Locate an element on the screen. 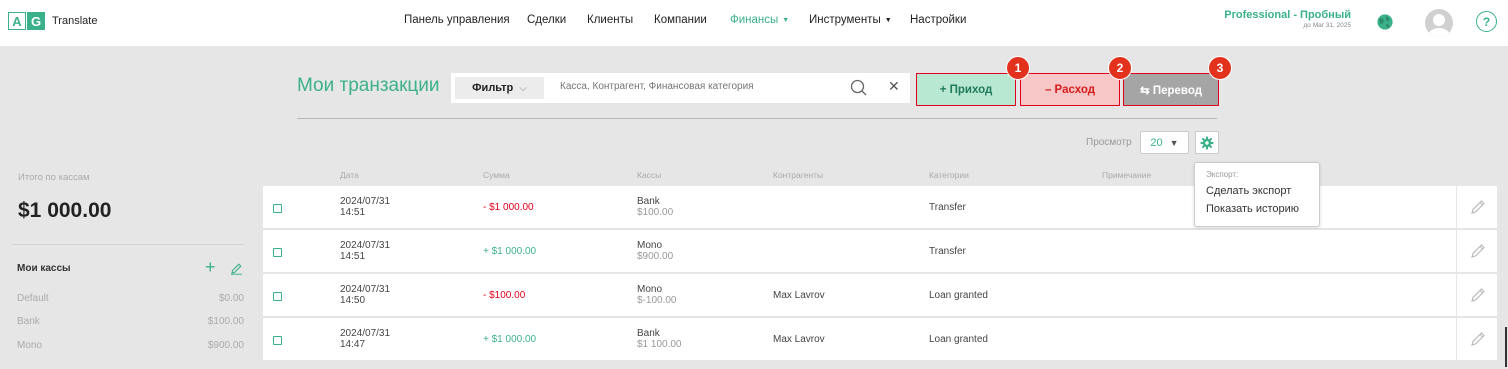 This screenshot has height=369, width=1508. step-badge-1: 1 is located at coordinates (1018, 68).